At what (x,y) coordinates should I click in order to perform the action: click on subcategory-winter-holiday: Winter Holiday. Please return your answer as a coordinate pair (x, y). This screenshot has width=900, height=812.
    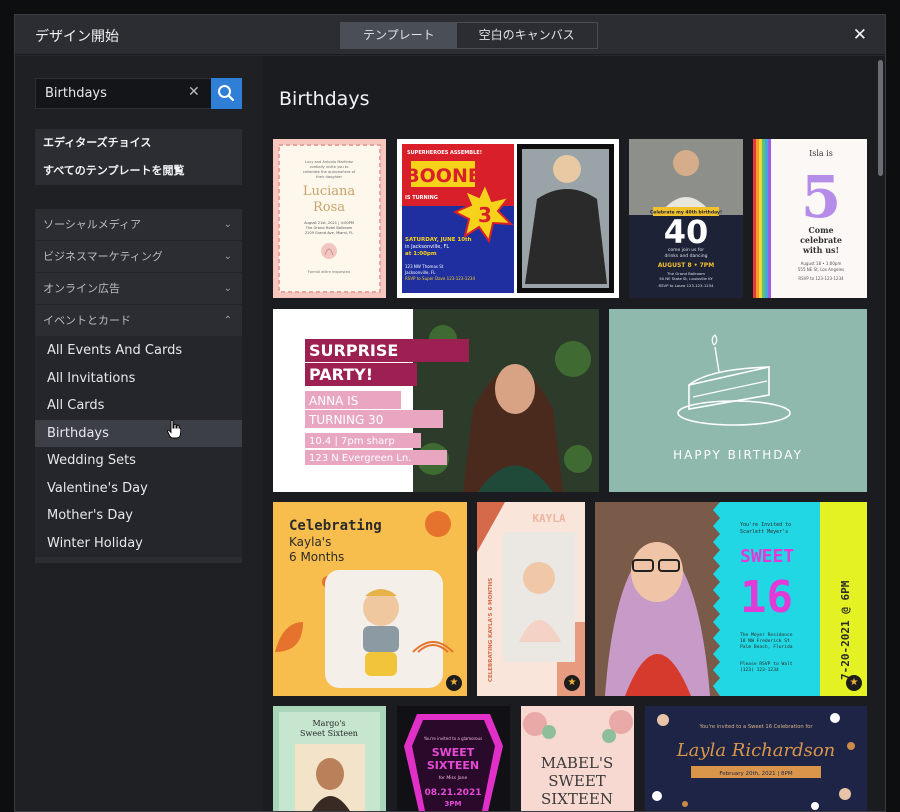
    Looking at the image, I should click on (138, 543).